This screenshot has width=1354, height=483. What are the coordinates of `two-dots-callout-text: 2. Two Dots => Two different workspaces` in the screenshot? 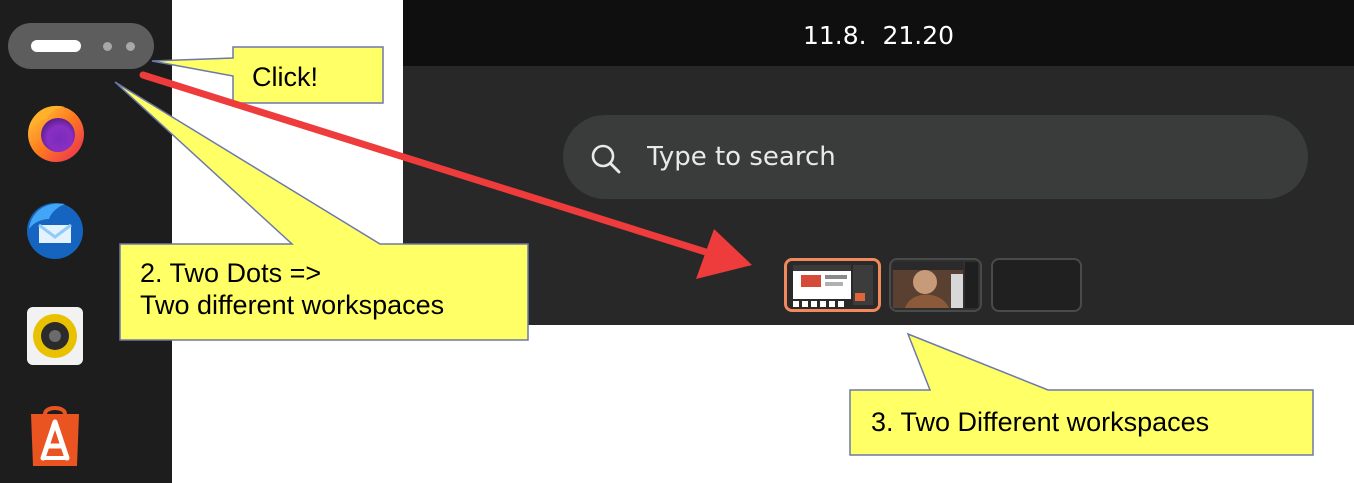 It's located at (292, 289).